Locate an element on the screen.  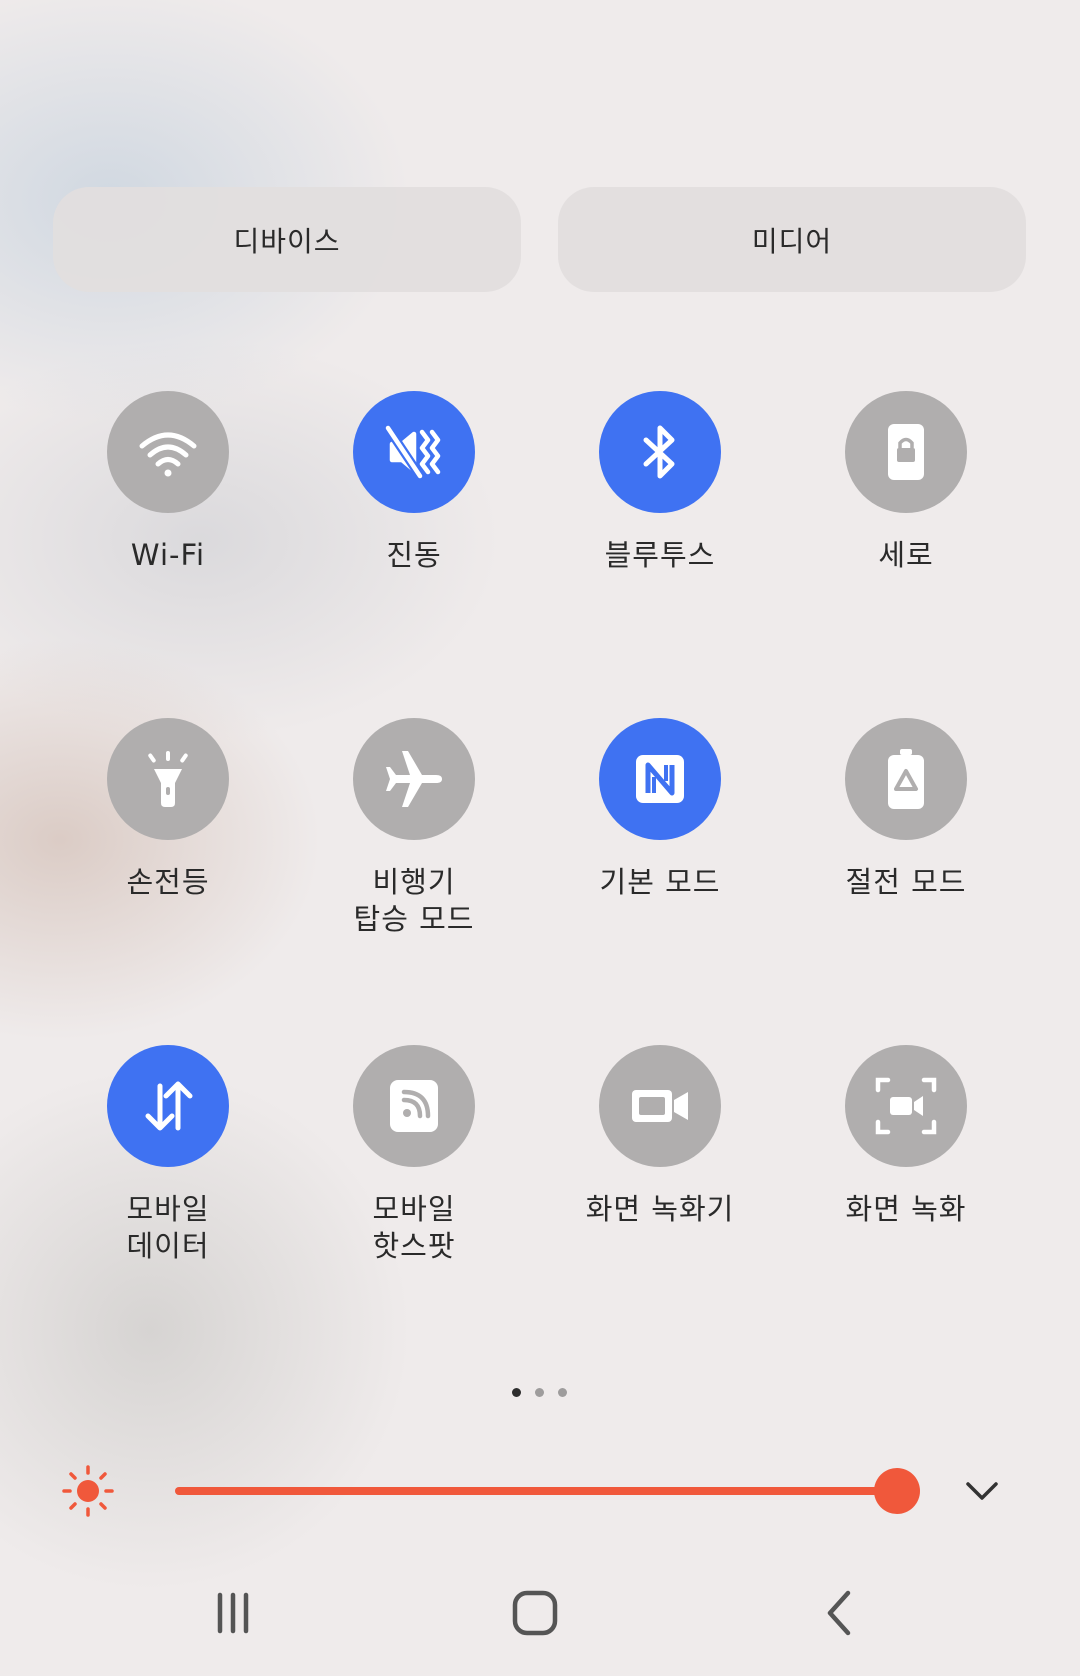
nfc-icon is located at coordinates (660, 779).